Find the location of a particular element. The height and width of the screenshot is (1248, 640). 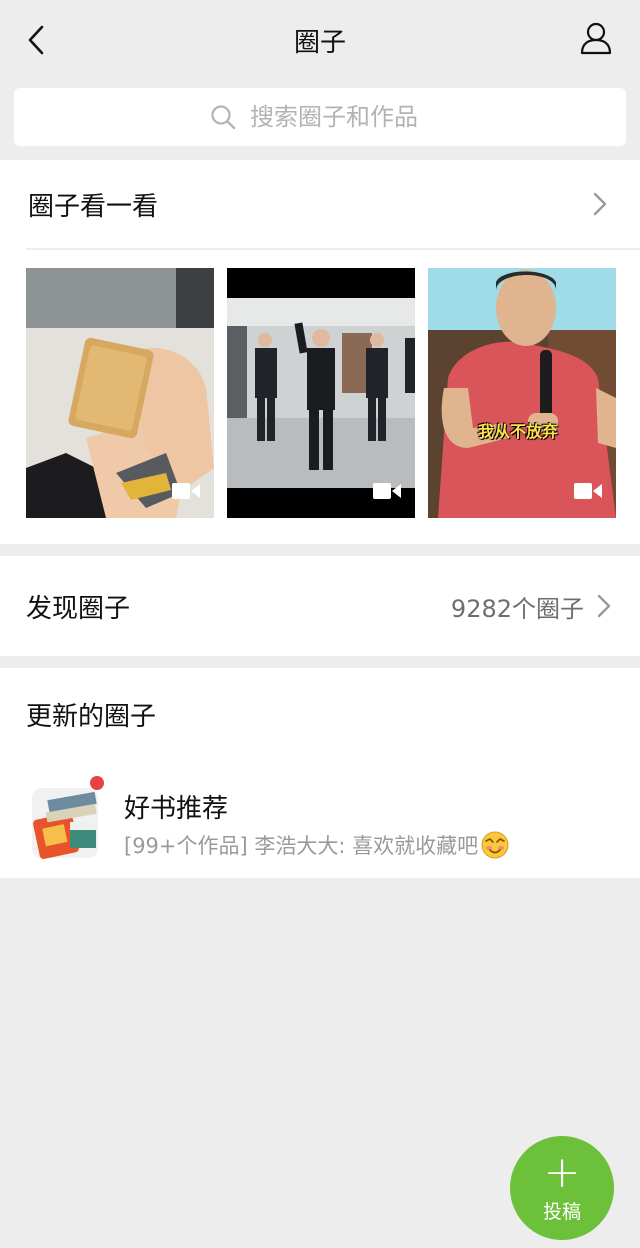

smiling-face-emoji-icon is located at coordinates (495, 845).